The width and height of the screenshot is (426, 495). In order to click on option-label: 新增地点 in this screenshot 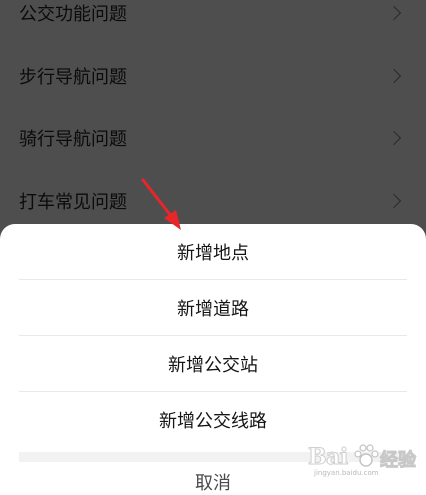, I will do `click(213, 253)`.